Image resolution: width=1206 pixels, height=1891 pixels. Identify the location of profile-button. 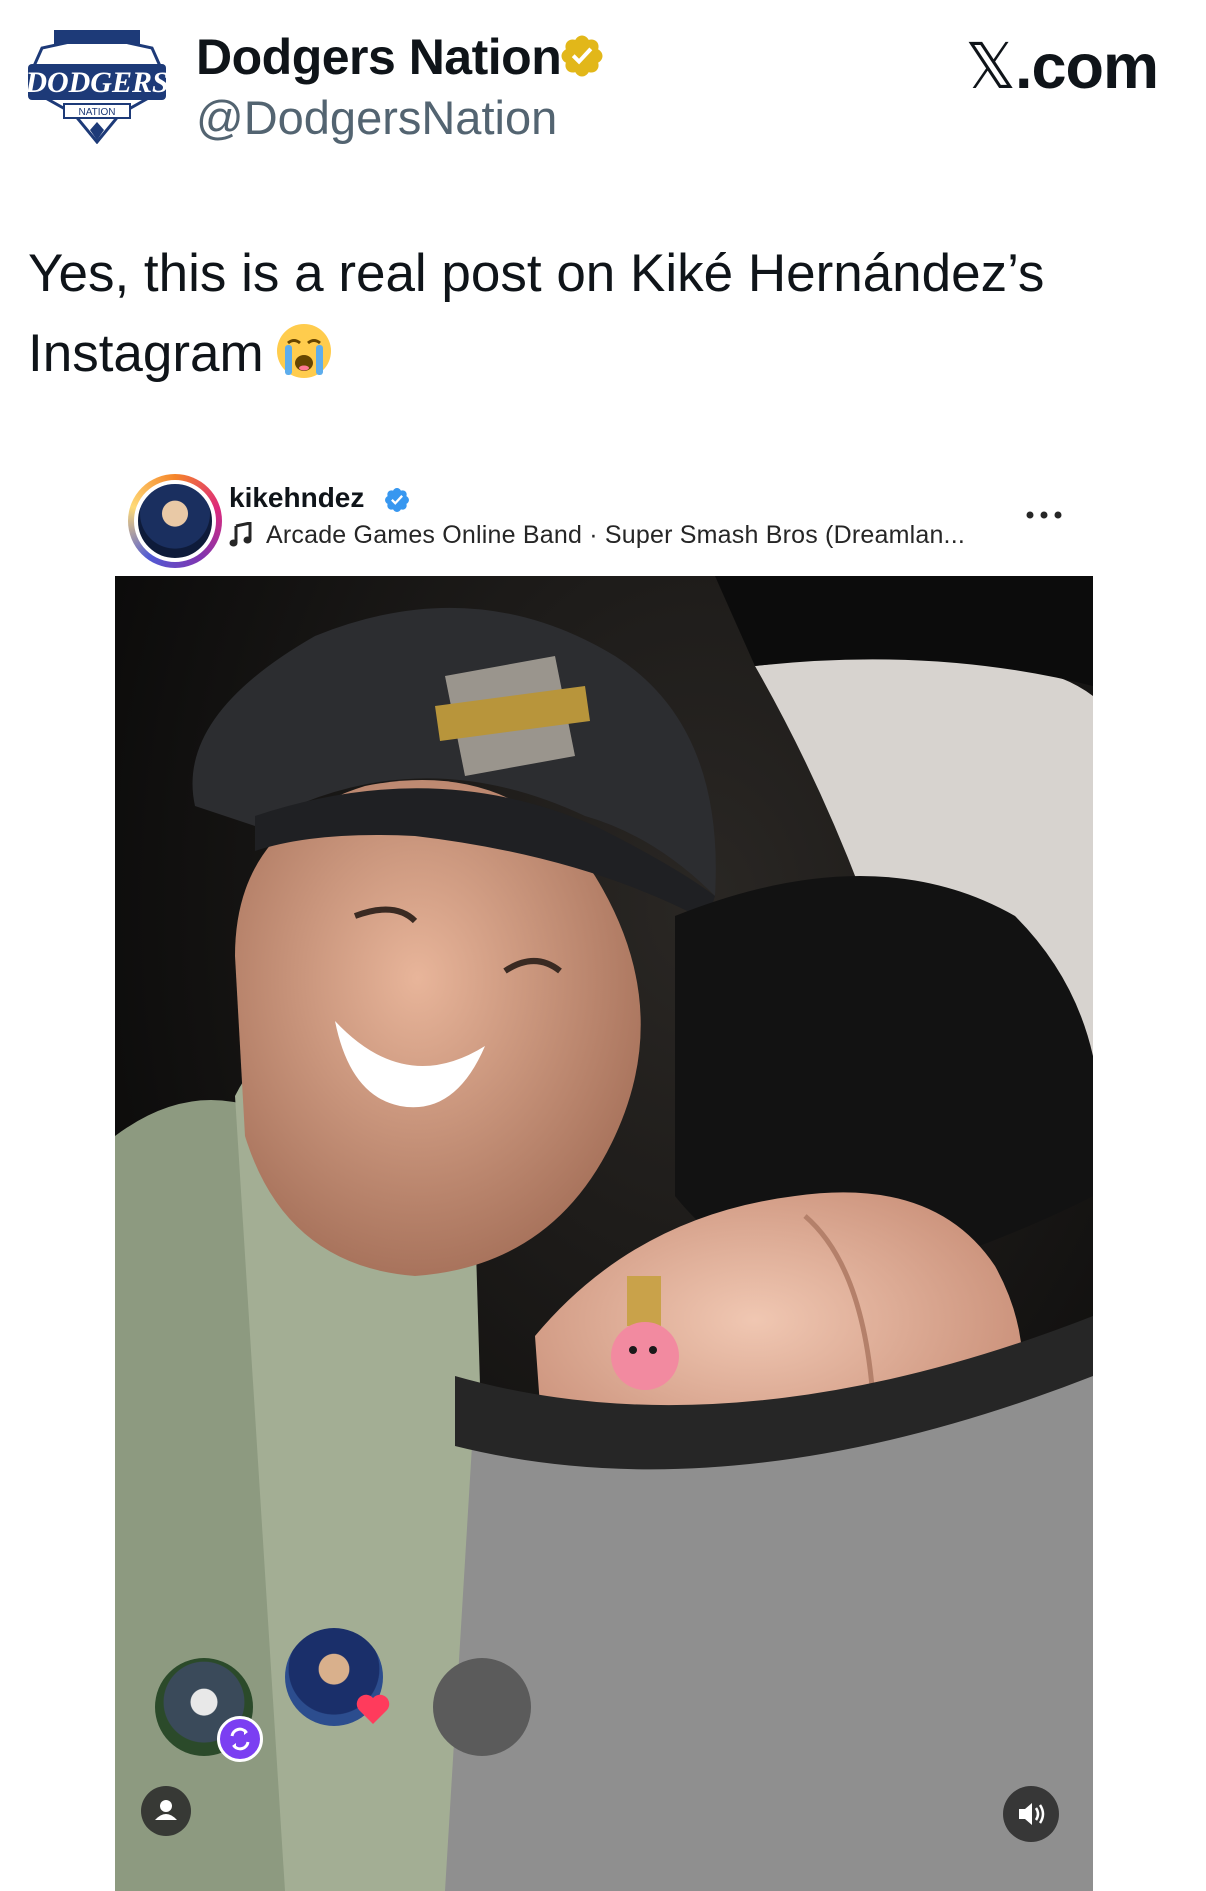
(166, 1811).